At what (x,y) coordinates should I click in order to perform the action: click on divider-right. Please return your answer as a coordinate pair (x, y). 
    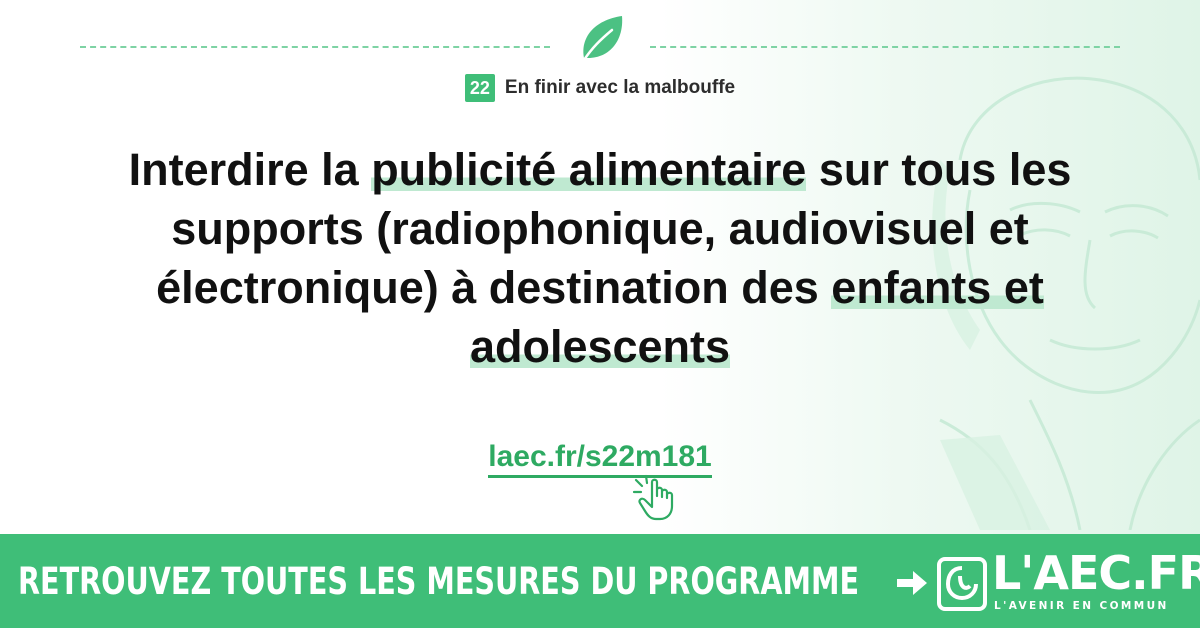
    Looking at the image, I should click on (885, 47).